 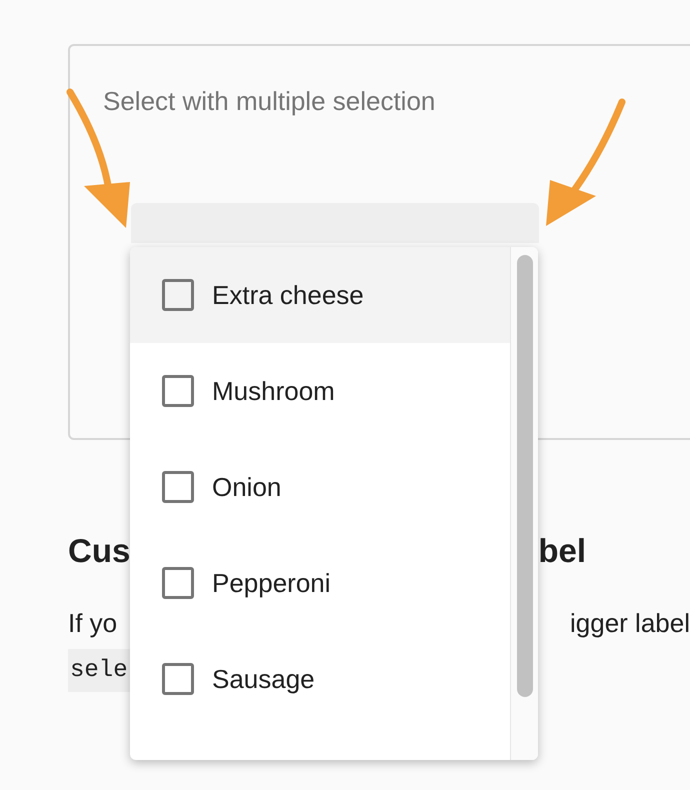 What do you see at coordinates (630, 623) in the screenshot?
I see `paragraph-text: igger label` at bounding box center [630, 623].